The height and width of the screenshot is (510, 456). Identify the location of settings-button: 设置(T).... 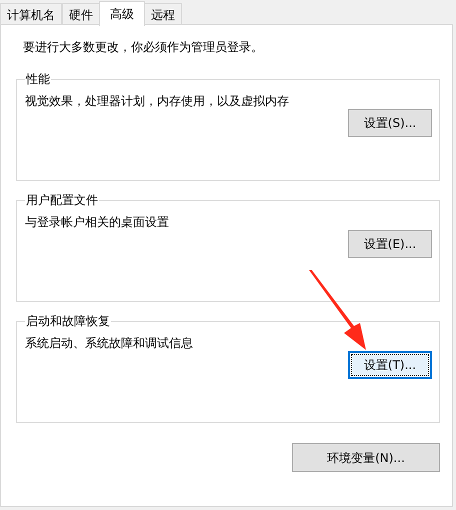
(390, 365).